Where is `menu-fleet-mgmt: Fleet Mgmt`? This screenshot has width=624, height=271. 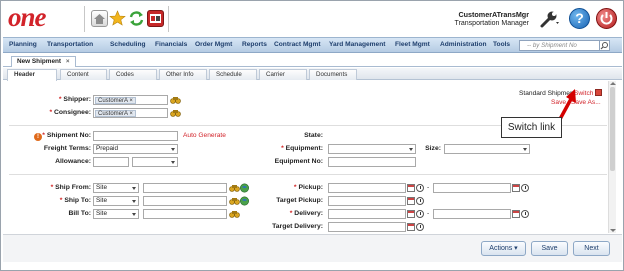
menu-fleet-mgmt: Fleet Mgmt is located at coordinates (412, 44).